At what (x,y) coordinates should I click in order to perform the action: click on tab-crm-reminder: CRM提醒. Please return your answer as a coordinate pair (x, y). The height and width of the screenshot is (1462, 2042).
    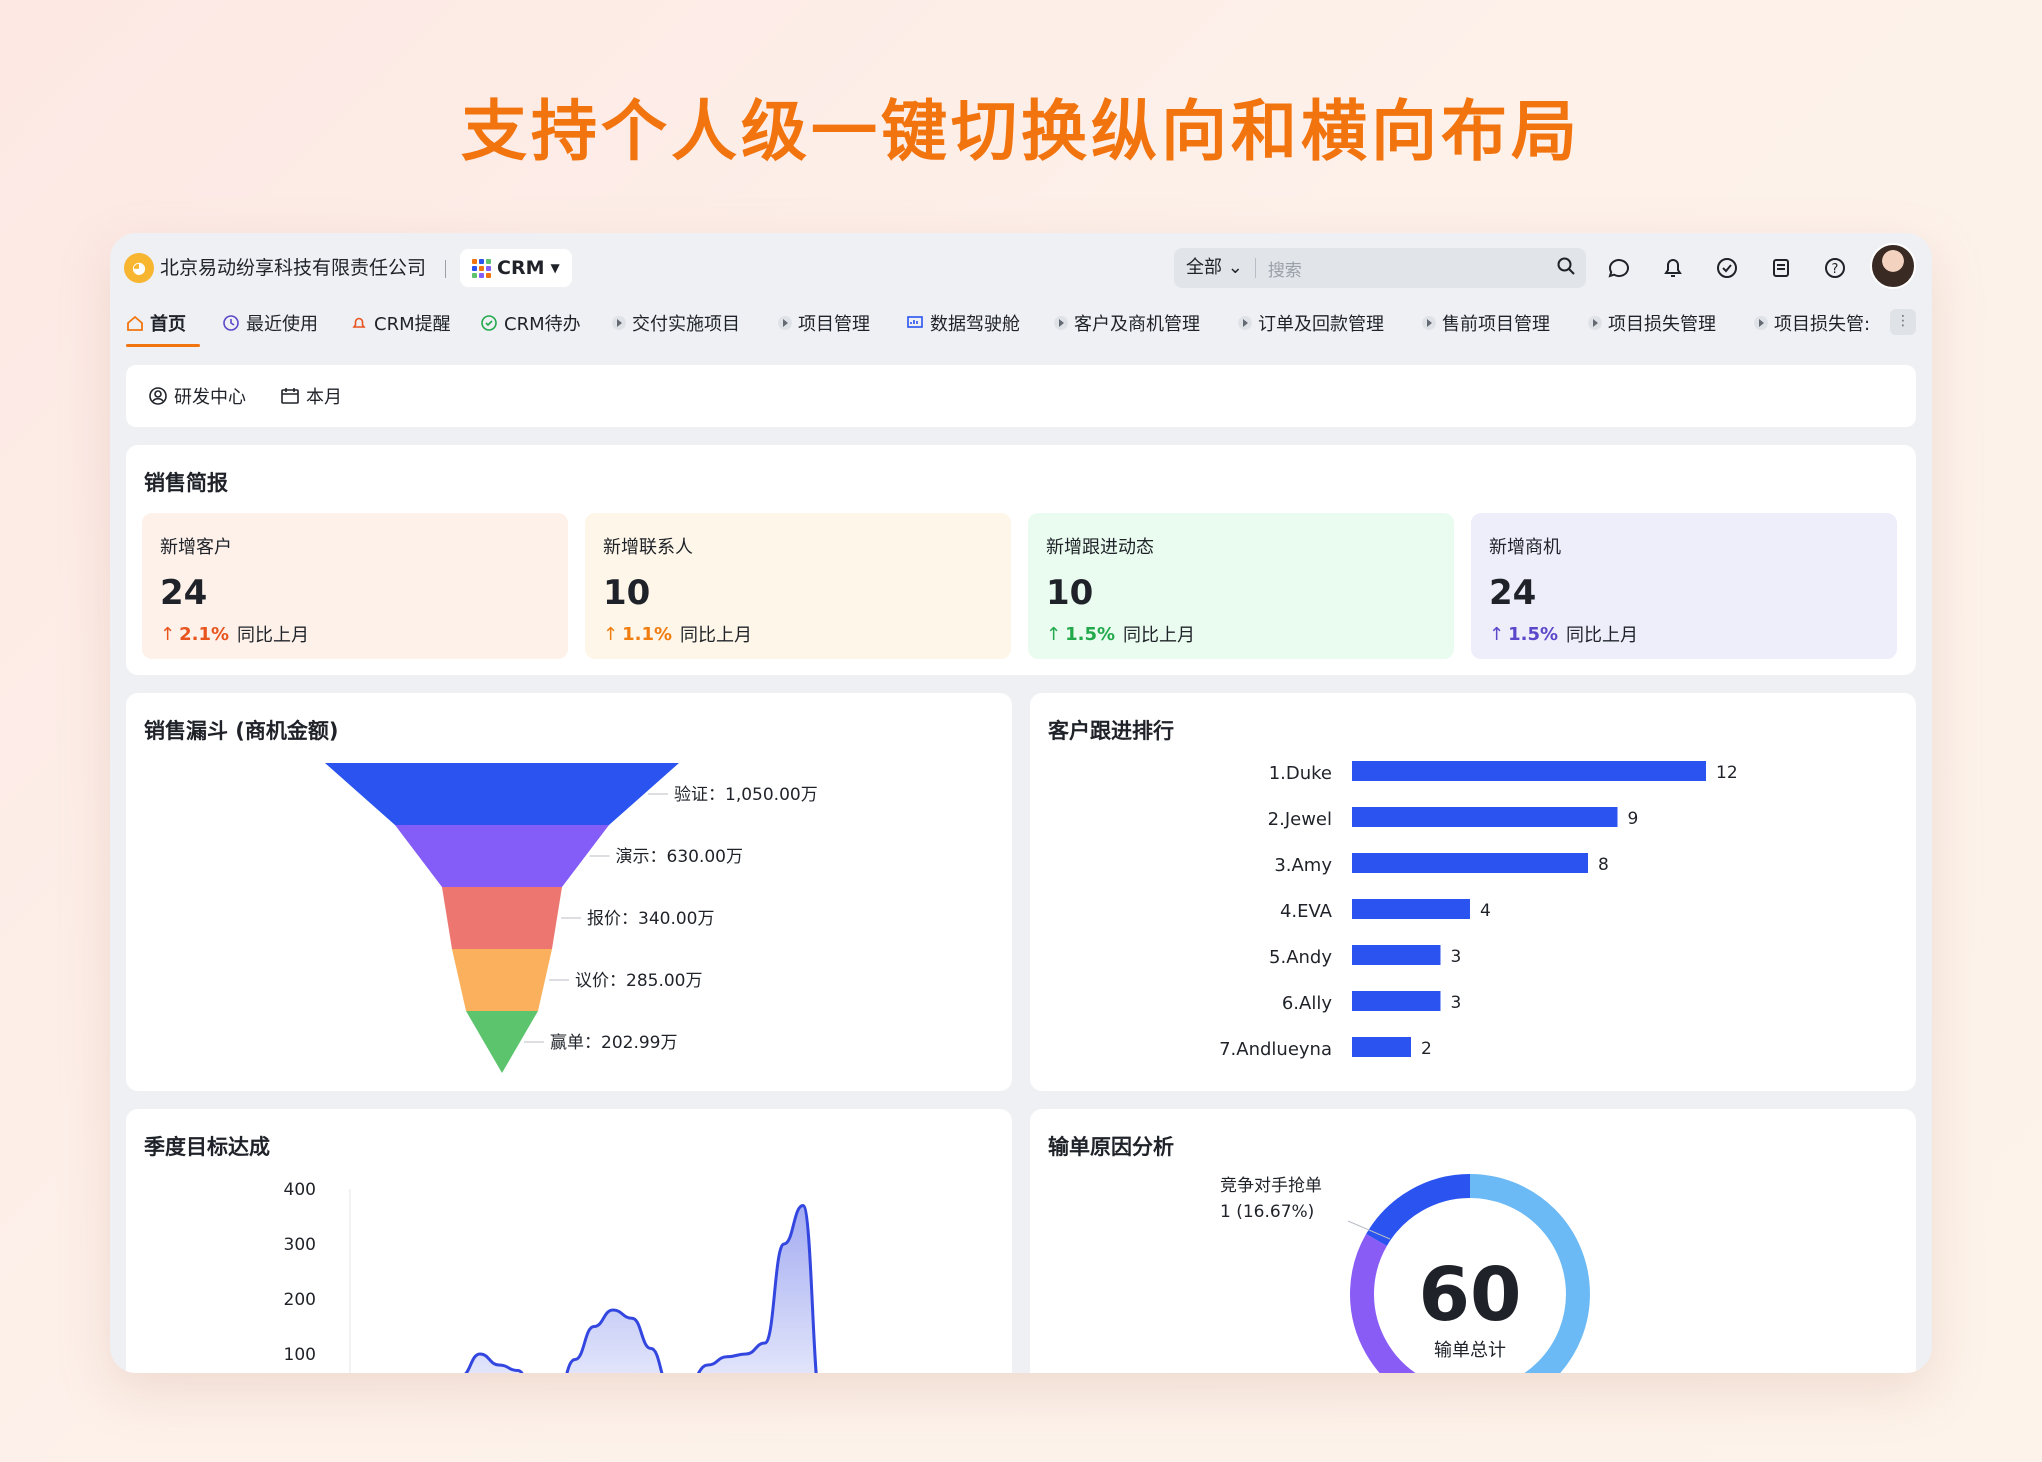
    Looking at the image, I should click on (400, 323).